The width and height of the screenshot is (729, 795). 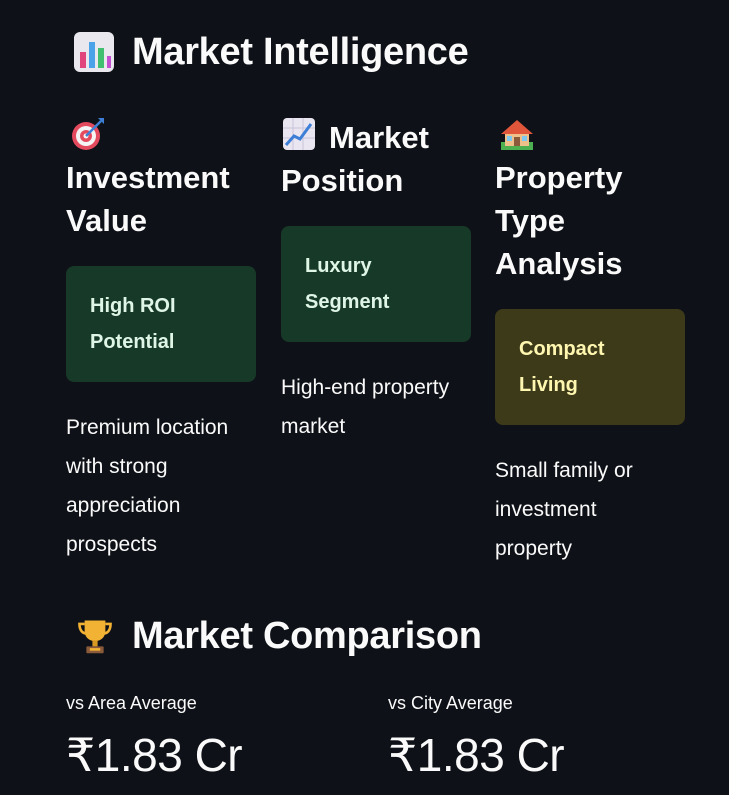 I want to click on investment-value-heading: Investment Value, so click(x=162, y=199).